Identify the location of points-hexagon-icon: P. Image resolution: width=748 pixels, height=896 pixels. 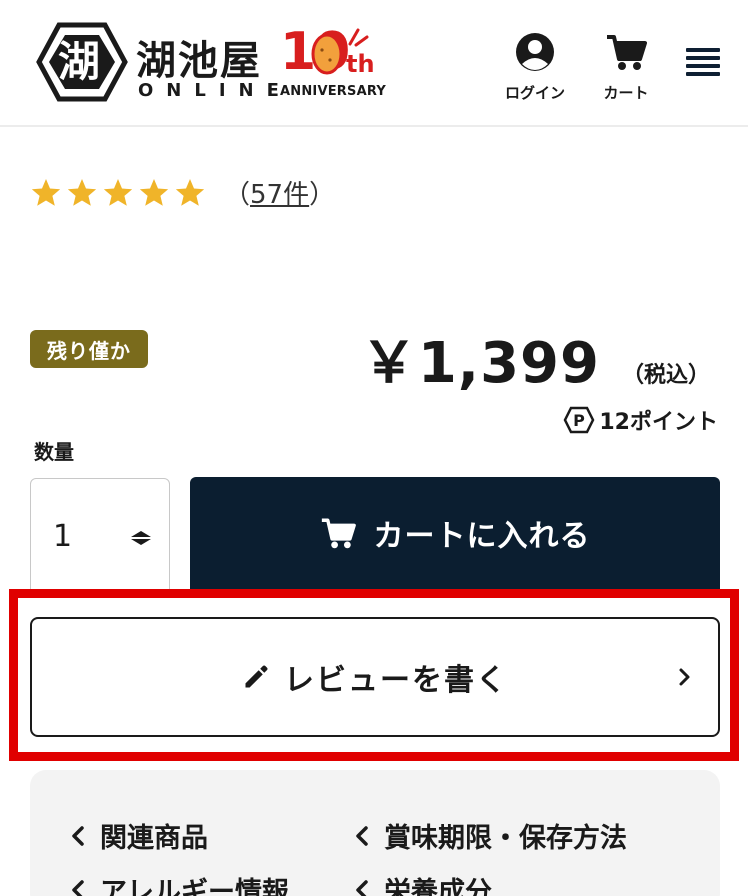
(579, 420).